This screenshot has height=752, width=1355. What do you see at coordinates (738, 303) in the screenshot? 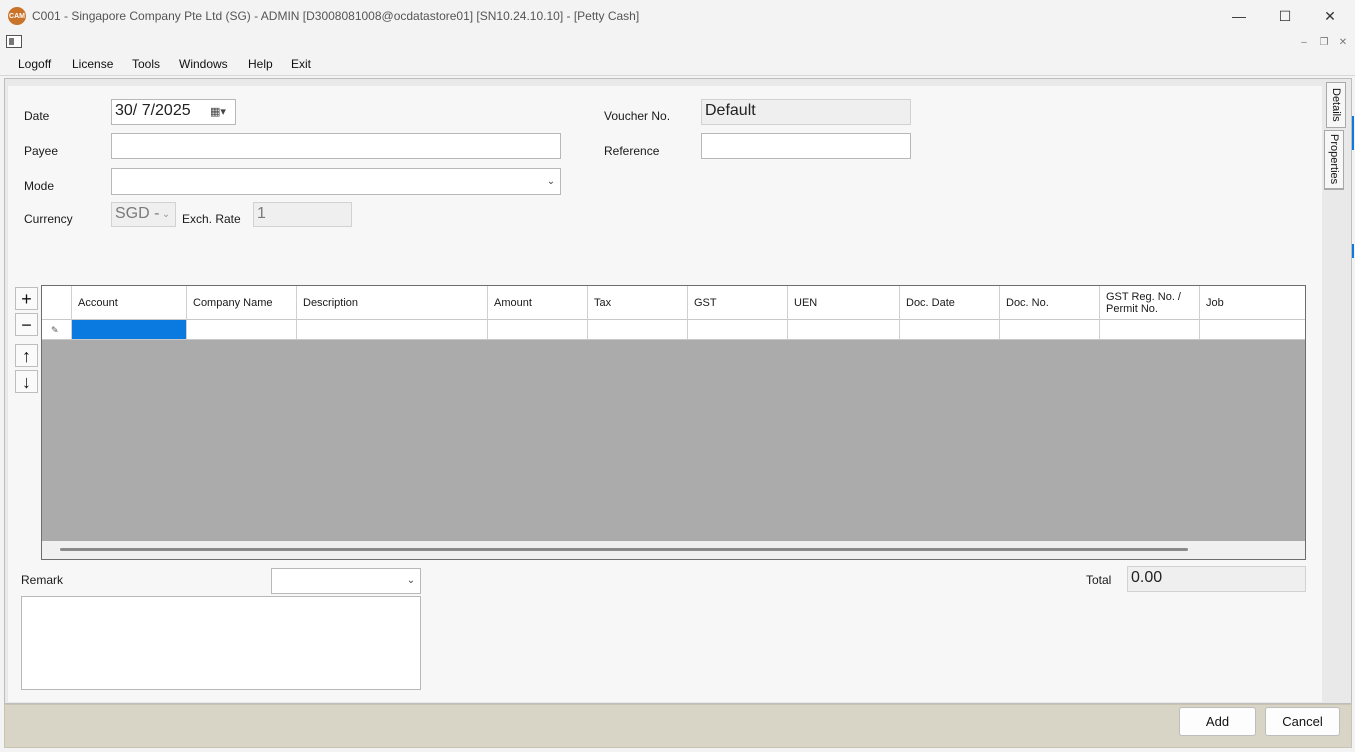
I see `column-header: GST` at bounding box center [738, 303].